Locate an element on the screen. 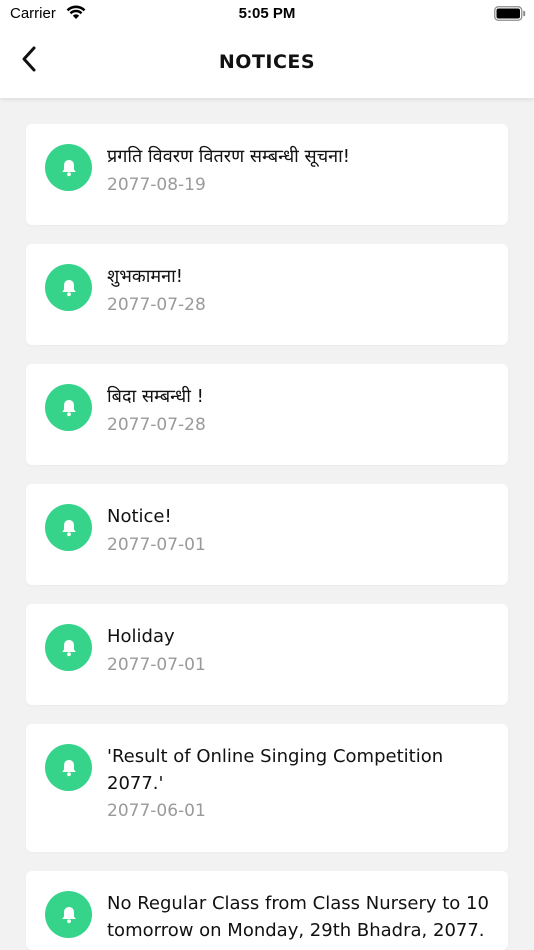  notice-title: प्रगति विवरण वितरण सम्बन्धी सूचना! is located at coordinates (229, 156).